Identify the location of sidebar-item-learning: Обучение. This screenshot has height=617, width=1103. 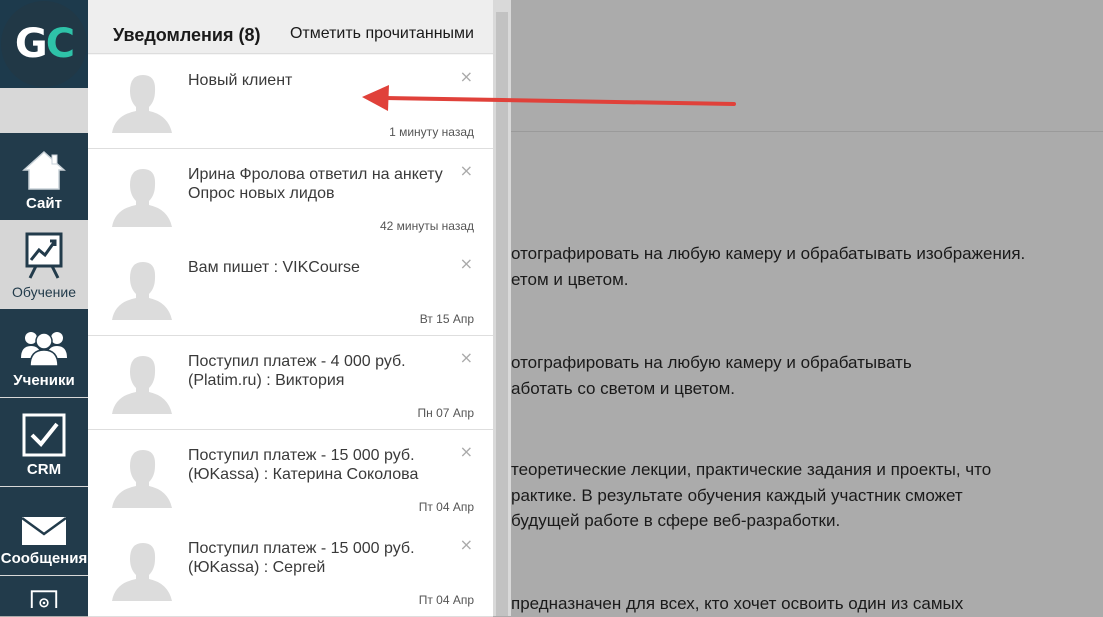
(44, 264).